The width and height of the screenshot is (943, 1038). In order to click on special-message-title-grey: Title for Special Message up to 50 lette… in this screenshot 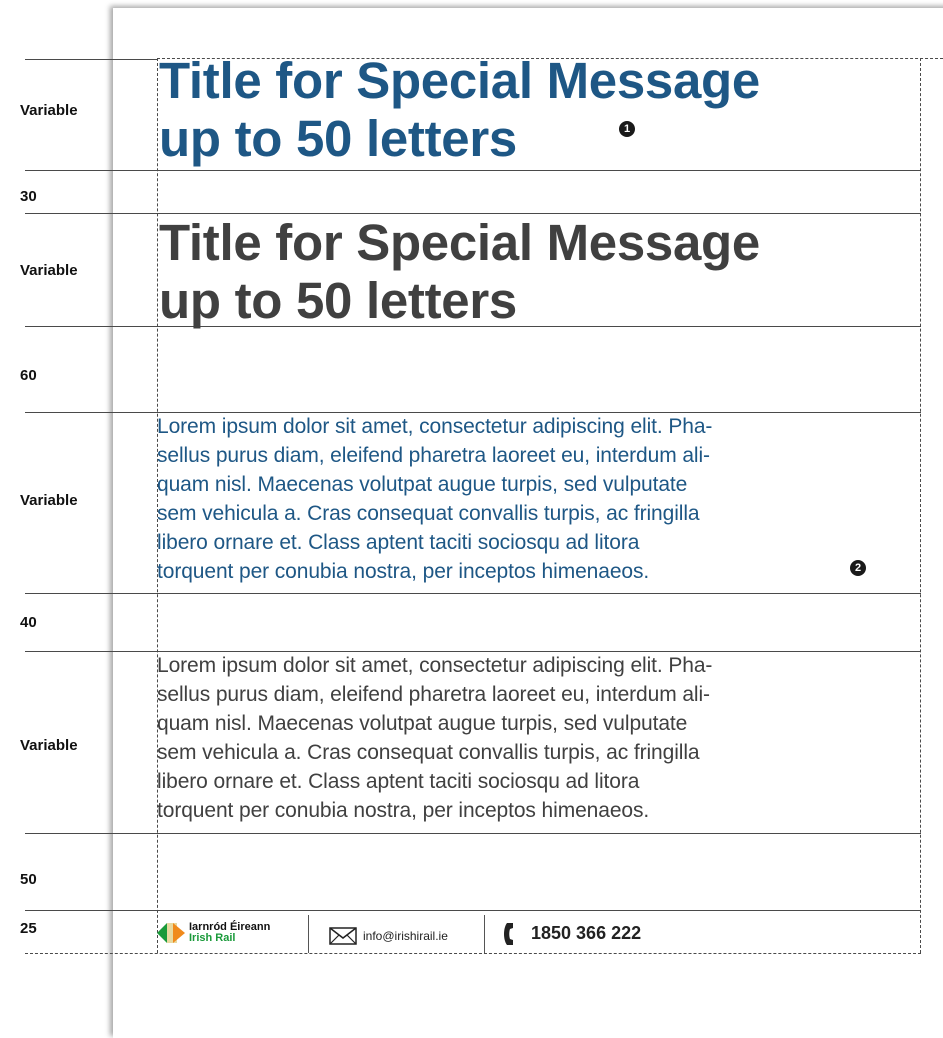, I will do `click(544, 272)`.